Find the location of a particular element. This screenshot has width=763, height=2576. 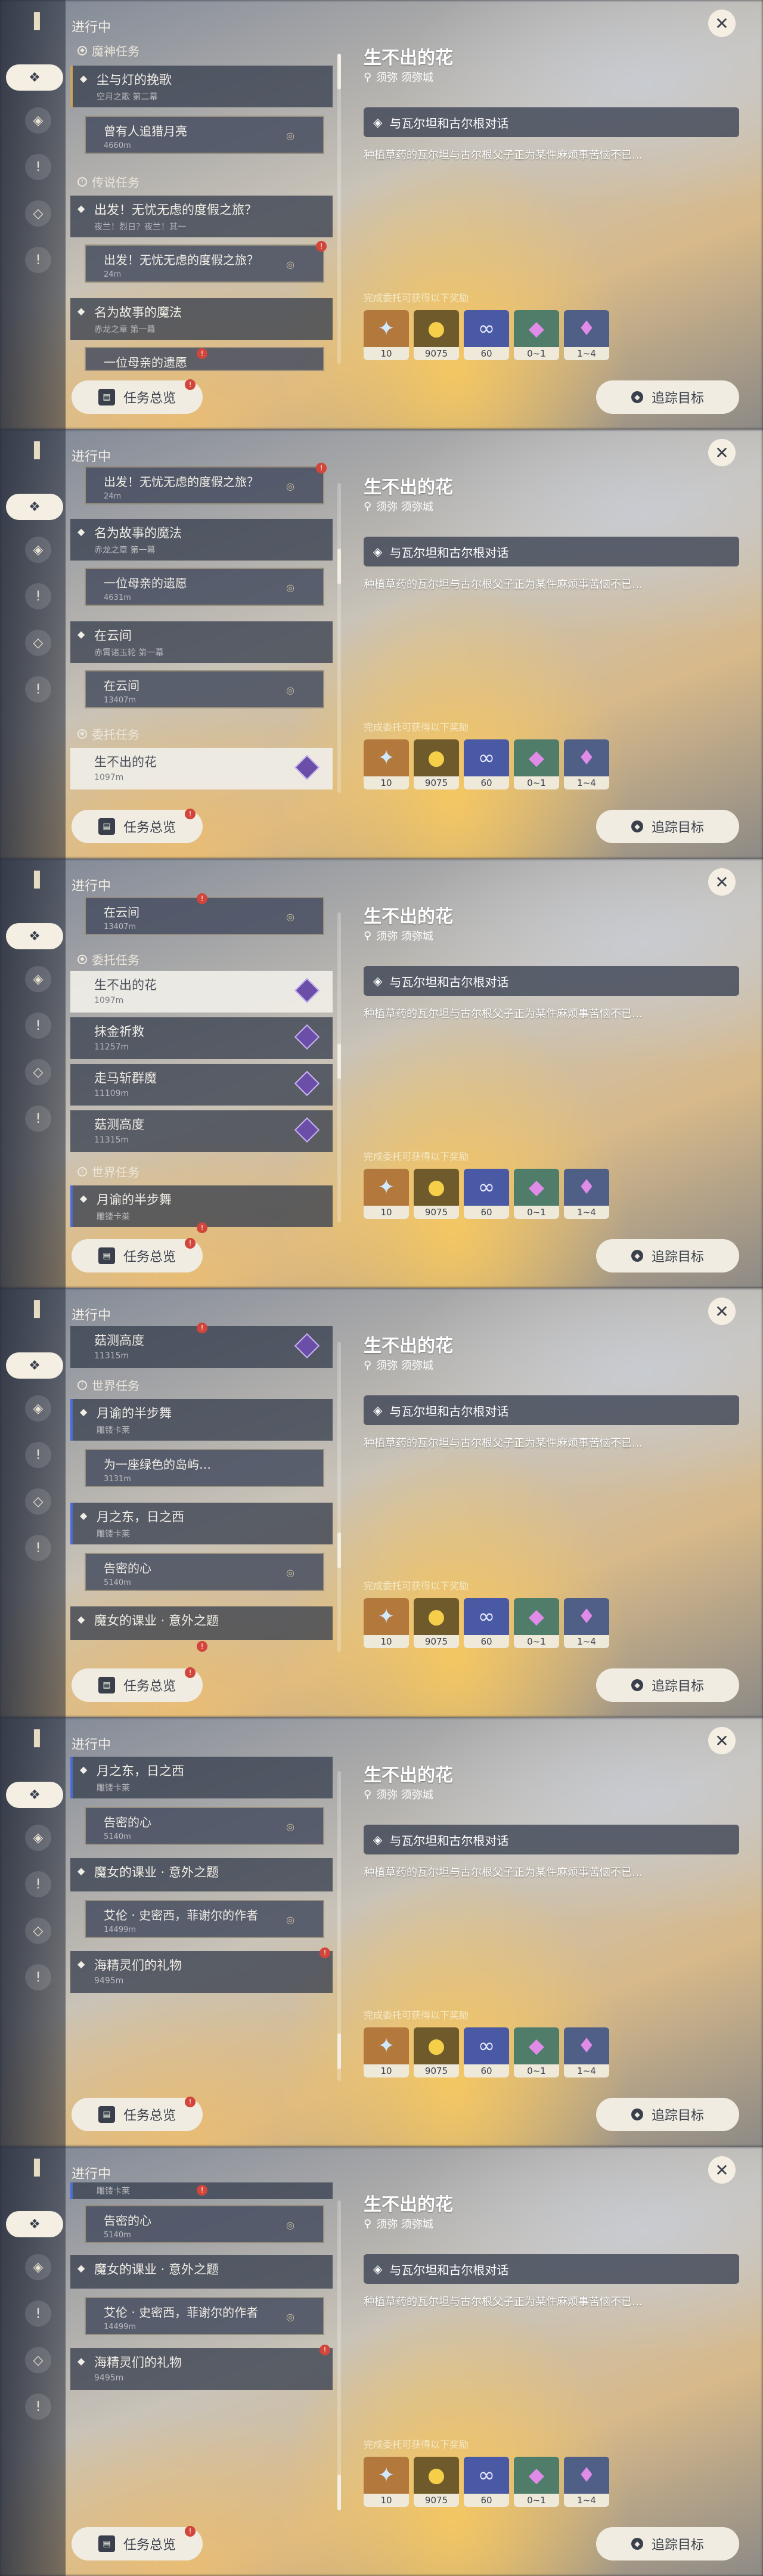

quest-card: 走马斩群魔 11109m is located at coordinates (201, 1085).